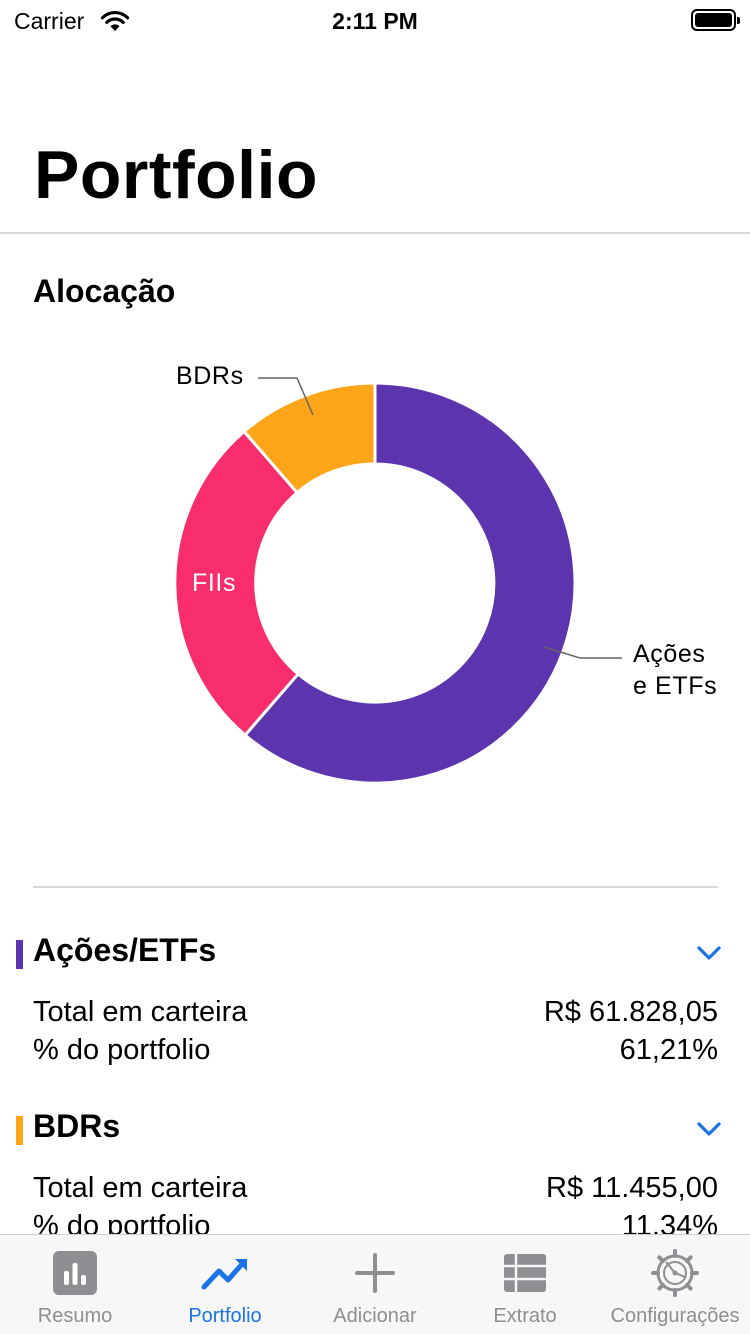 Image resolution: width=750 pixels, height=1334 pixels. Describe the element at coordinates (75, 1316) in the screenshot. I see `tab-label: Resumo` at that location.